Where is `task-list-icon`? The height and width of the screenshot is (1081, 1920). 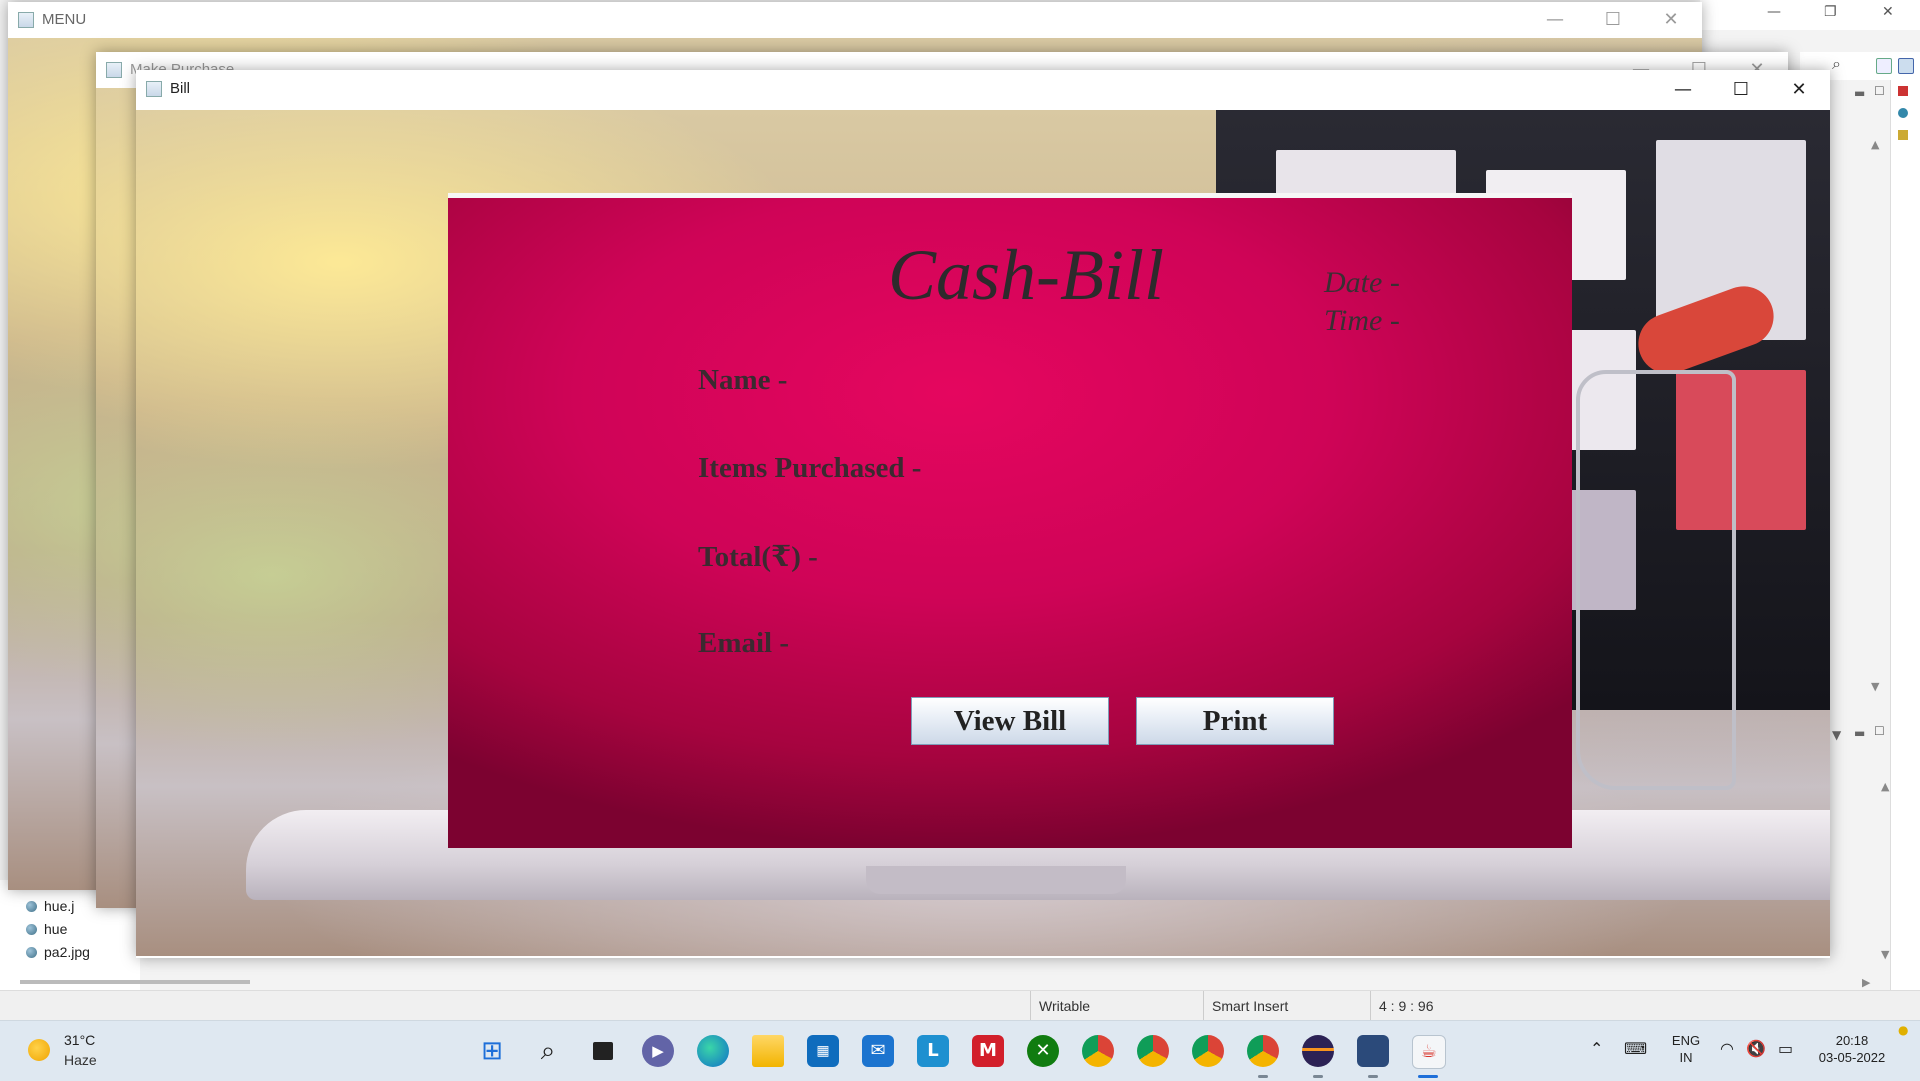
task-list-icon is located at coordinates (1903, 113).